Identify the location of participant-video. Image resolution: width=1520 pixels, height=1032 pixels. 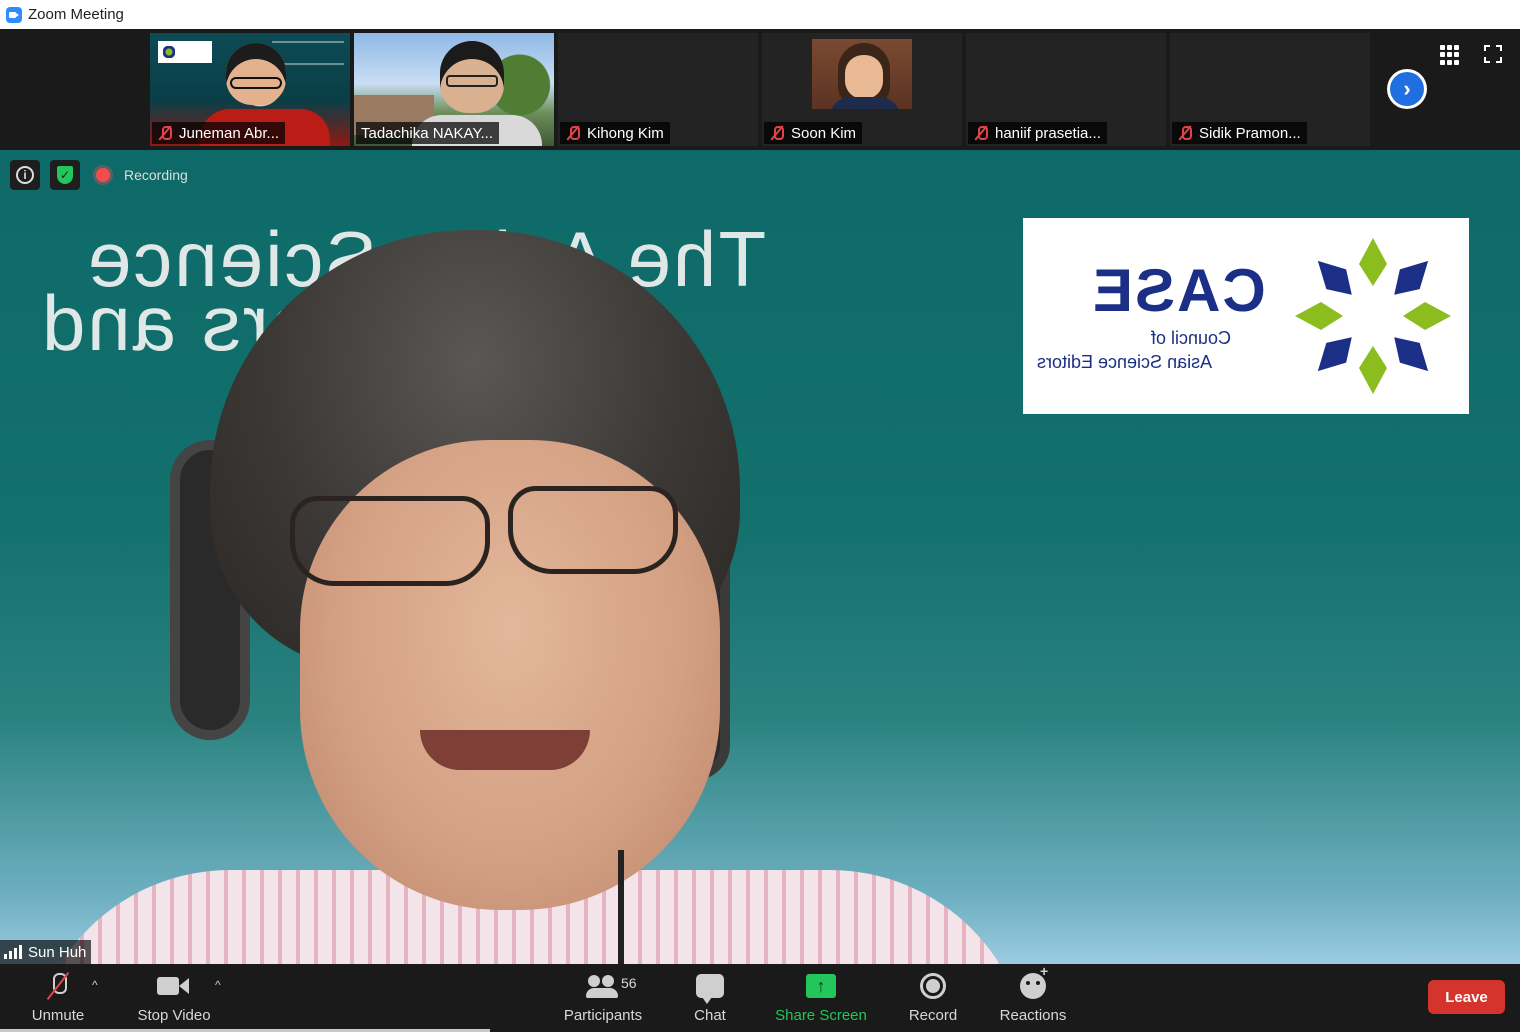
(862, 74).